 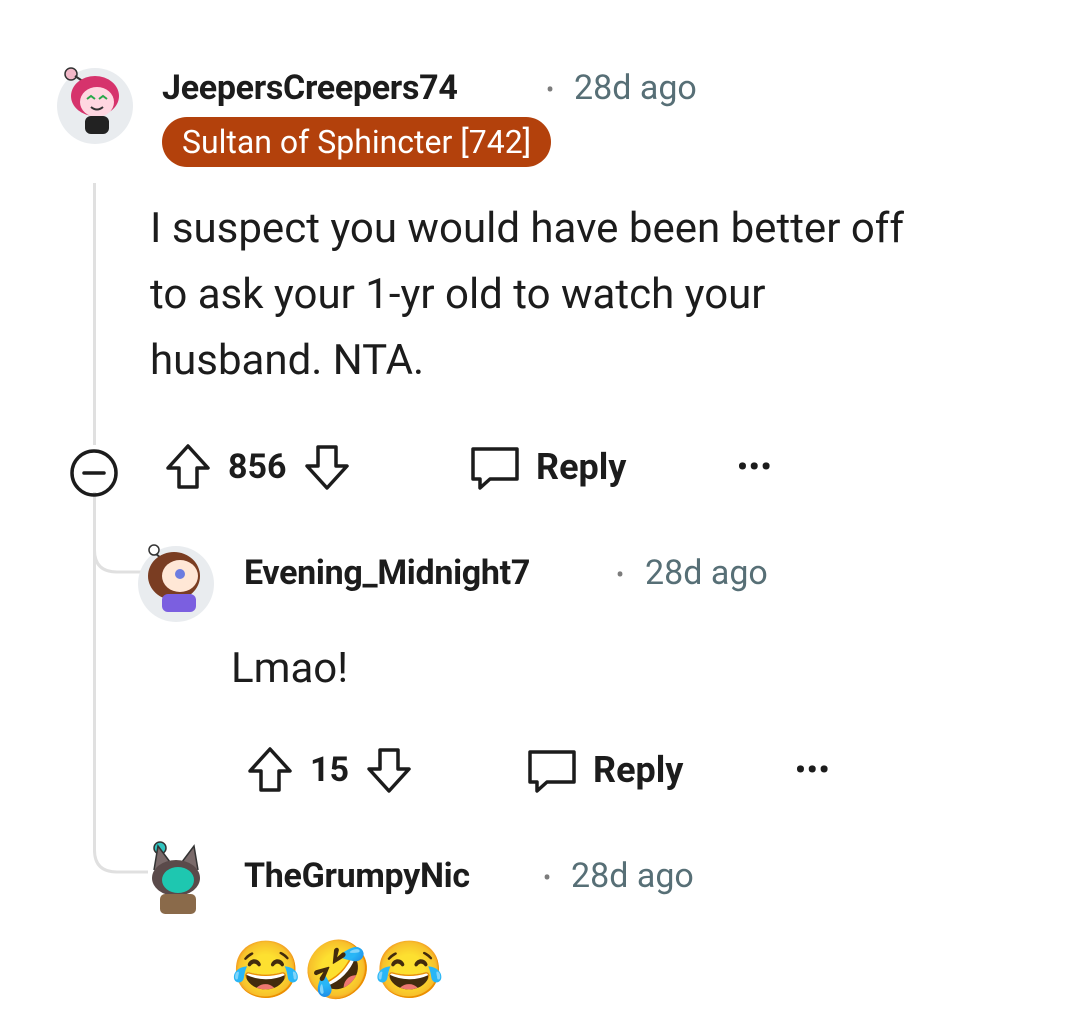 I want to click on thread-line-main, so click(x=94, y=314).